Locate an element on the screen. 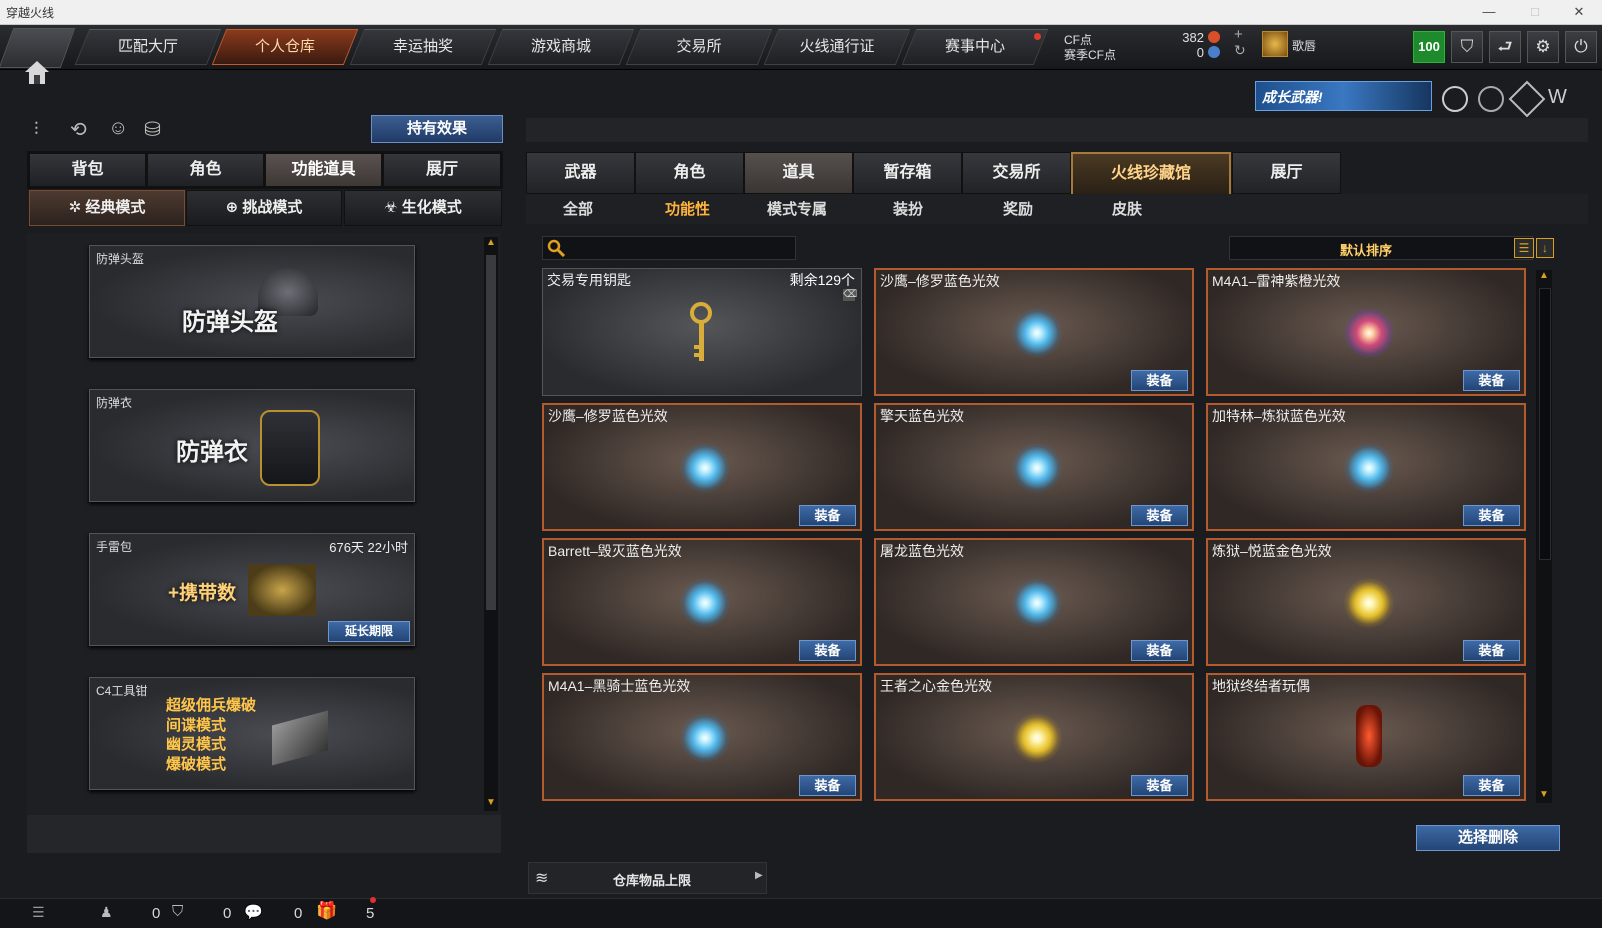 The width and height of the screenshot is (1602, 928). mode-biochemical: ☣ 生化模式 is located at coordinates (423, 208).